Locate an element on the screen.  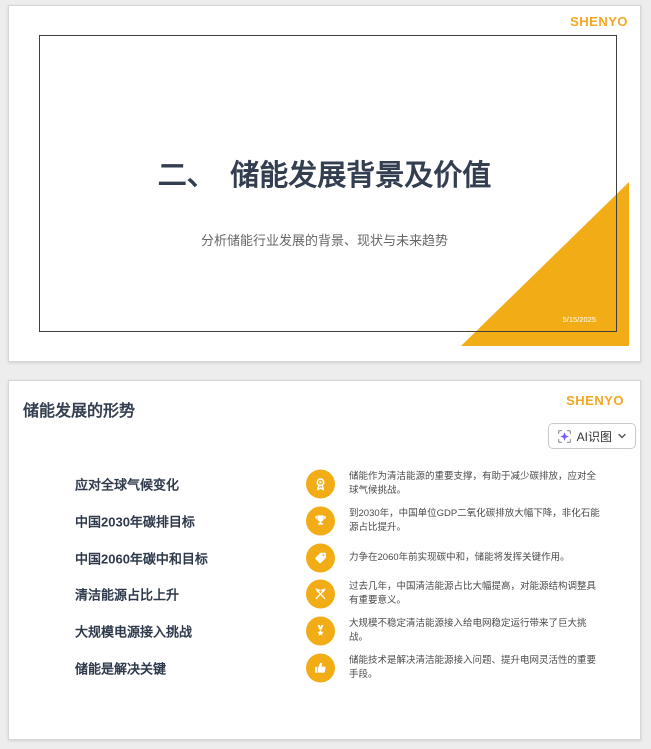
item-label: 储能是解决关键 is located at coordinates (121, 668).